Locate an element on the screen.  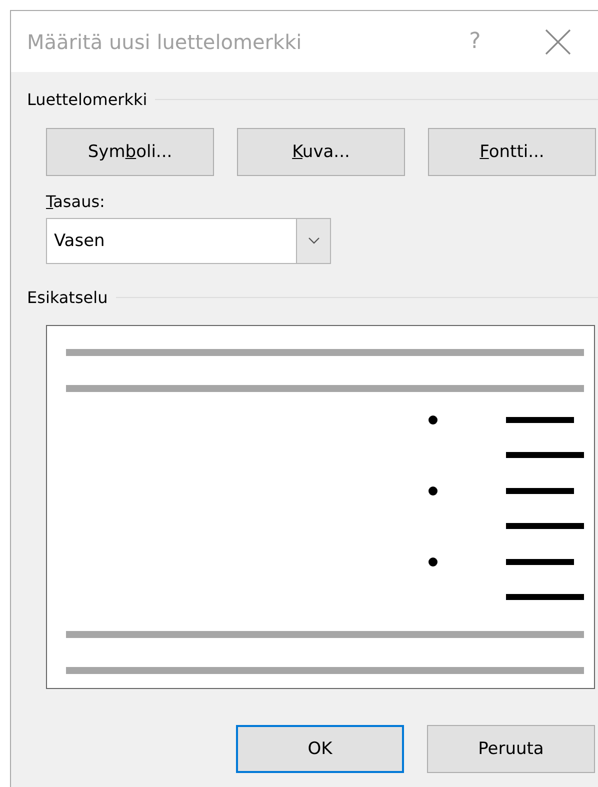
close-button is located at coordinates (558, 41).